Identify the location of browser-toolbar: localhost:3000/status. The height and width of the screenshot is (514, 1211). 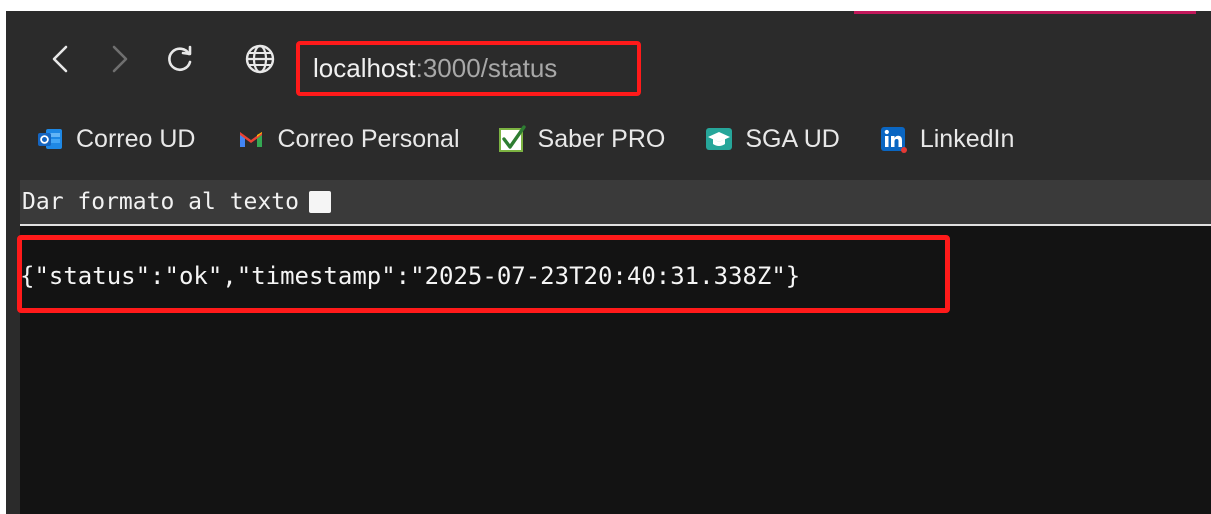
(608, 59).